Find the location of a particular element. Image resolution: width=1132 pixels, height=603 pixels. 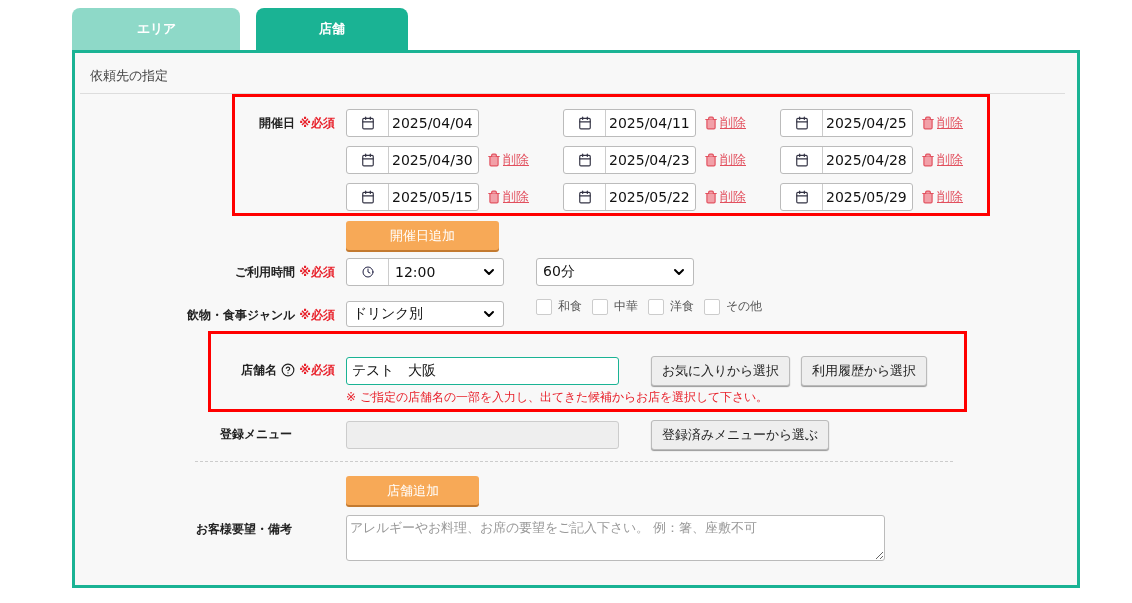

registered-menu-button: 登録済みメニューから選ぶ is located at coordinates (740, 435).